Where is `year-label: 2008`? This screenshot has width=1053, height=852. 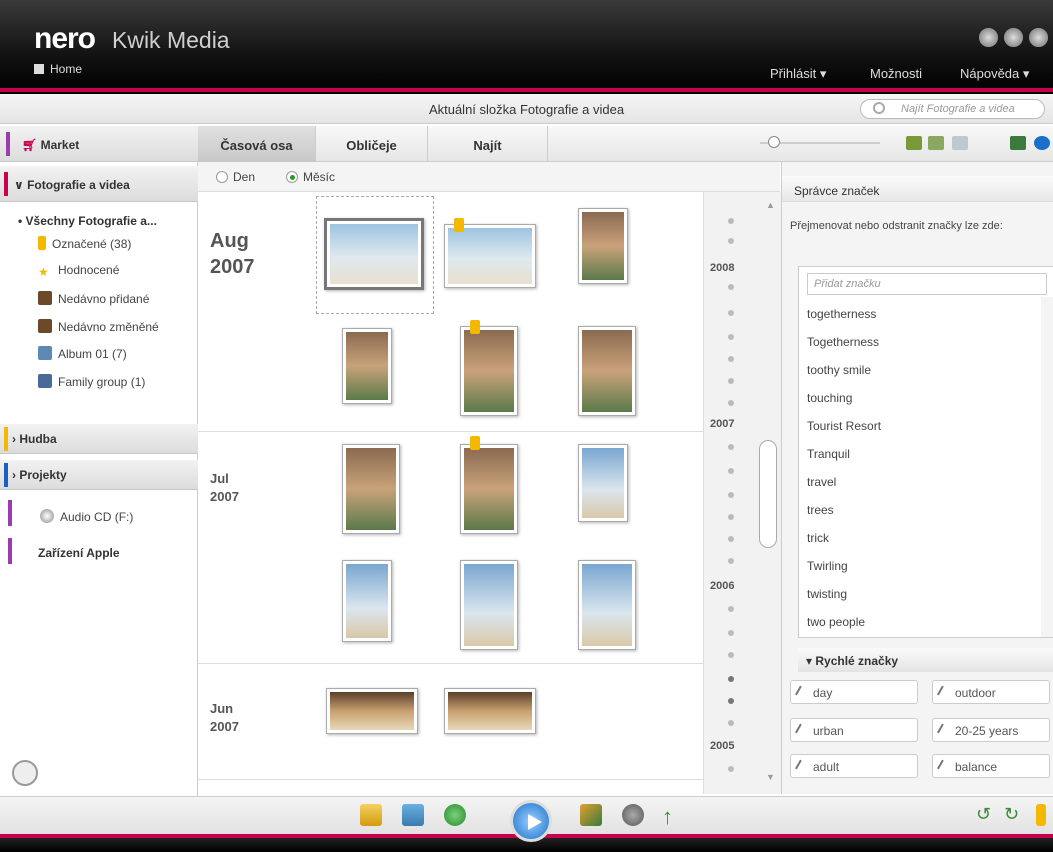 year-label: 2008 is located at coordinates (722, 268).